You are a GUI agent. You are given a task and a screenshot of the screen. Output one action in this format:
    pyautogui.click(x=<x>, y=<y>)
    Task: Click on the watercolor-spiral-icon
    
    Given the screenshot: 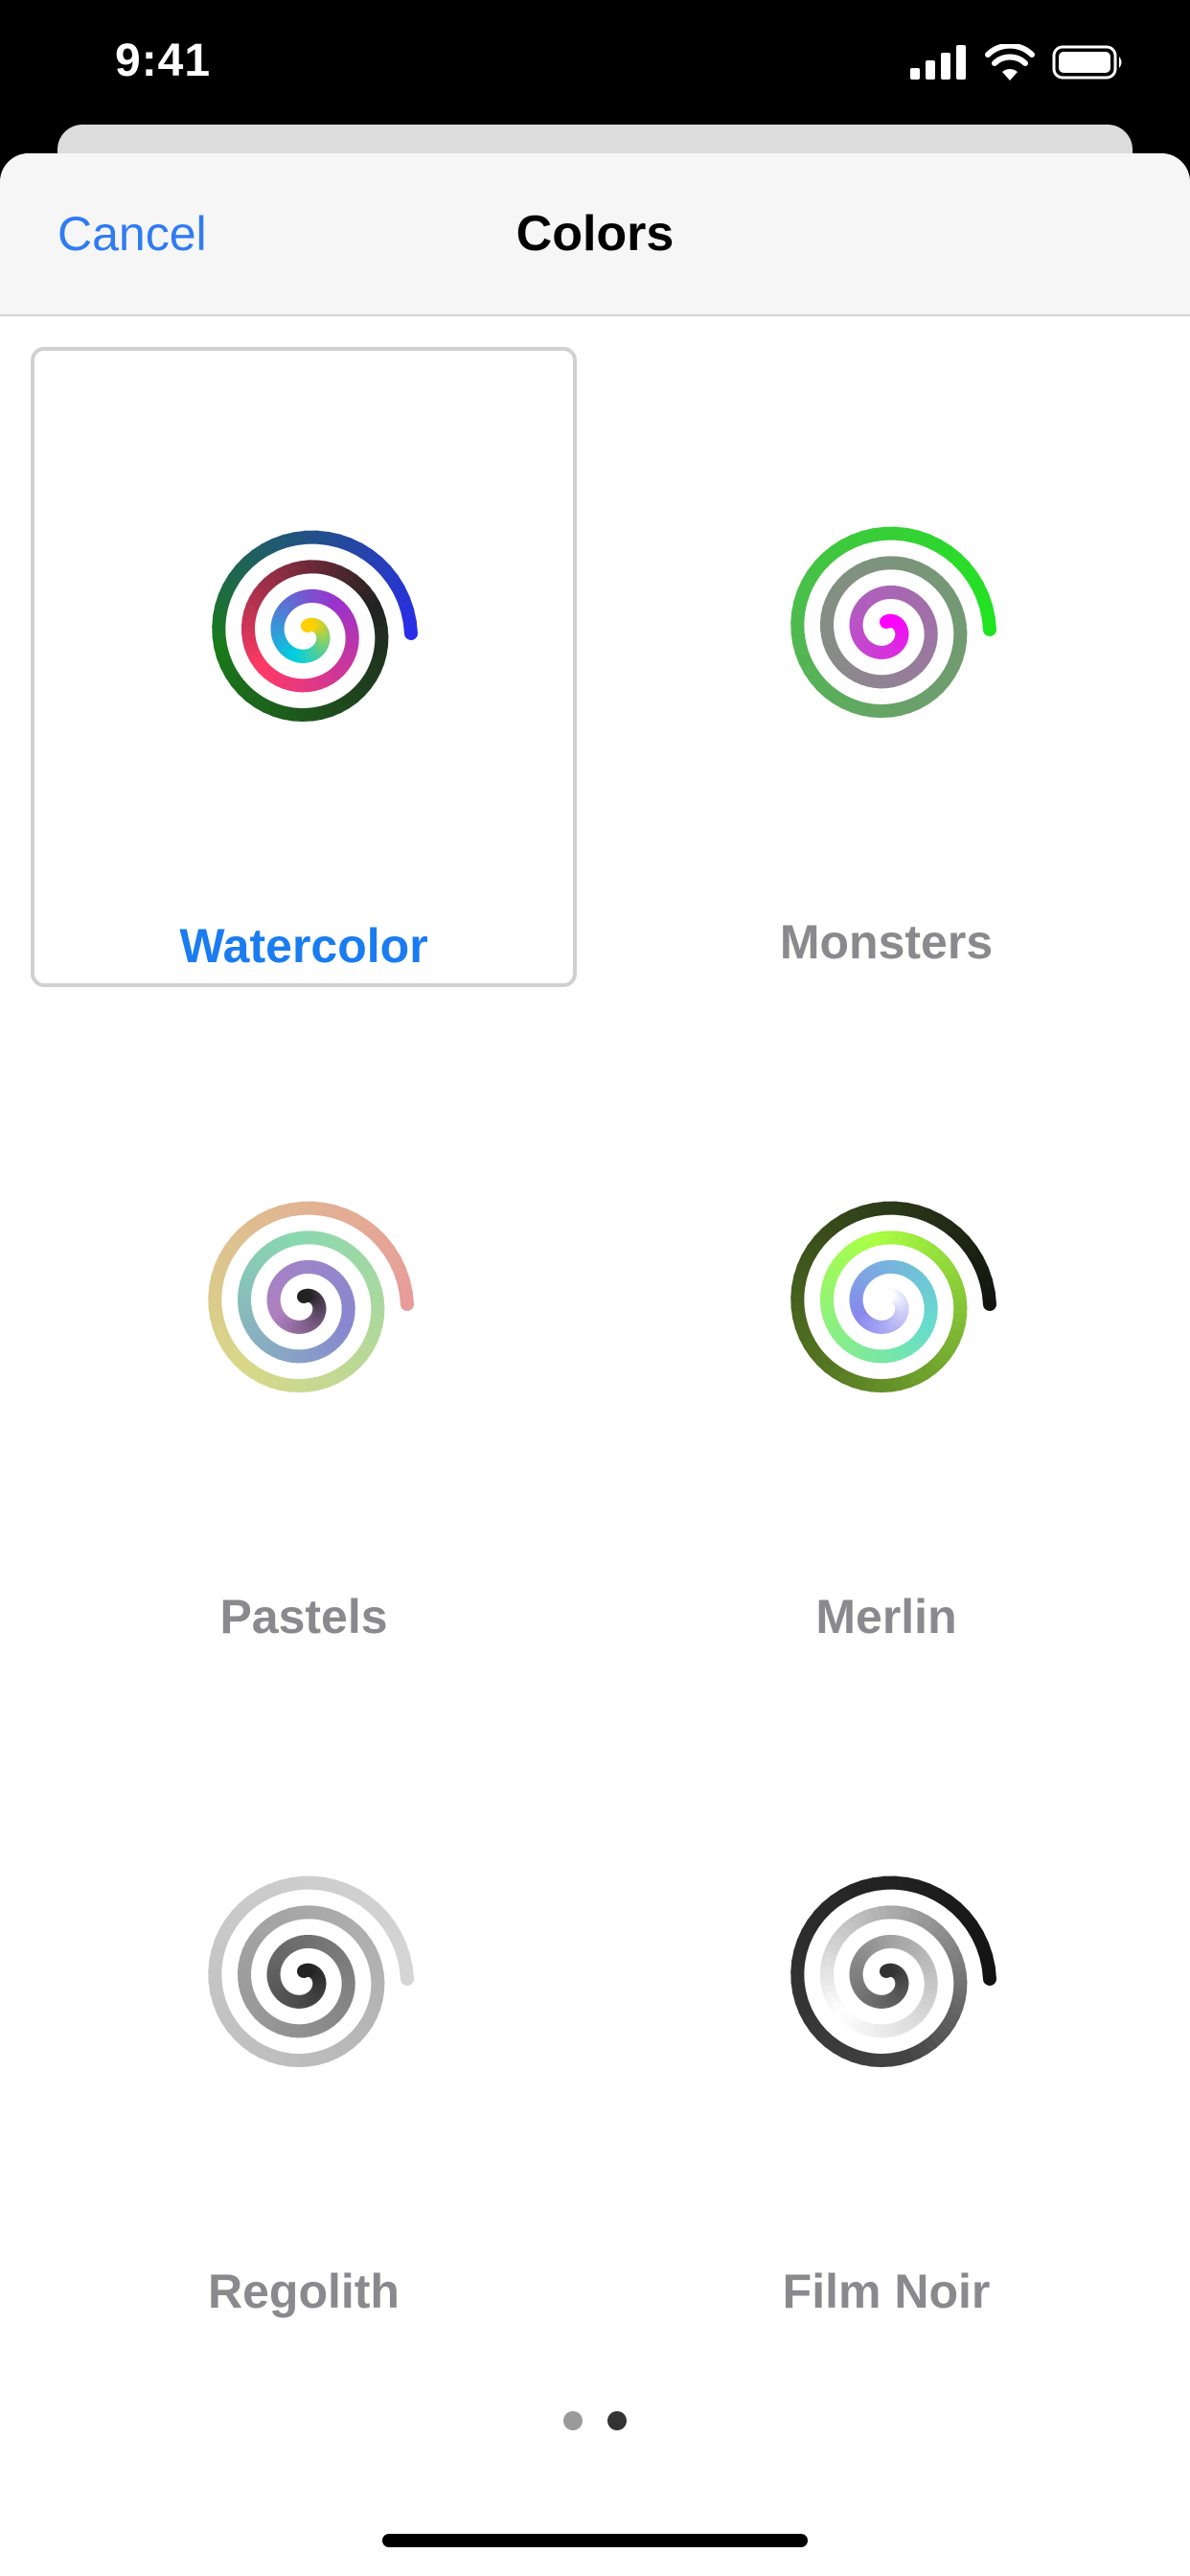 What is the action you would take?
    pyautogui.click(x=315, y=626)
    